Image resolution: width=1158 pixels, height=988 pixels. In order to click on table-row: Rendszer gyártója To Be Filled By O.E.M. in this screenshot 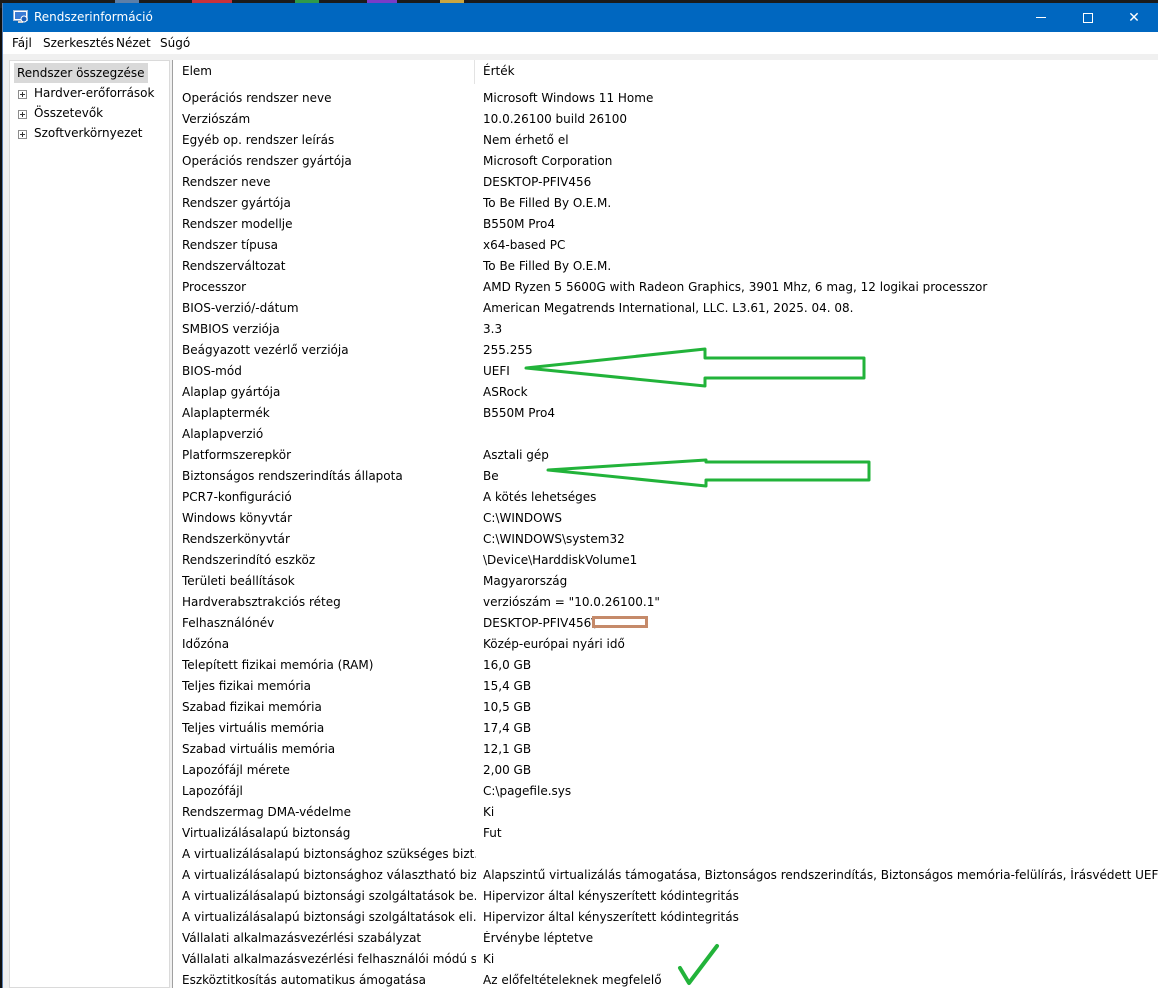, I will do `click(665, 203)`.